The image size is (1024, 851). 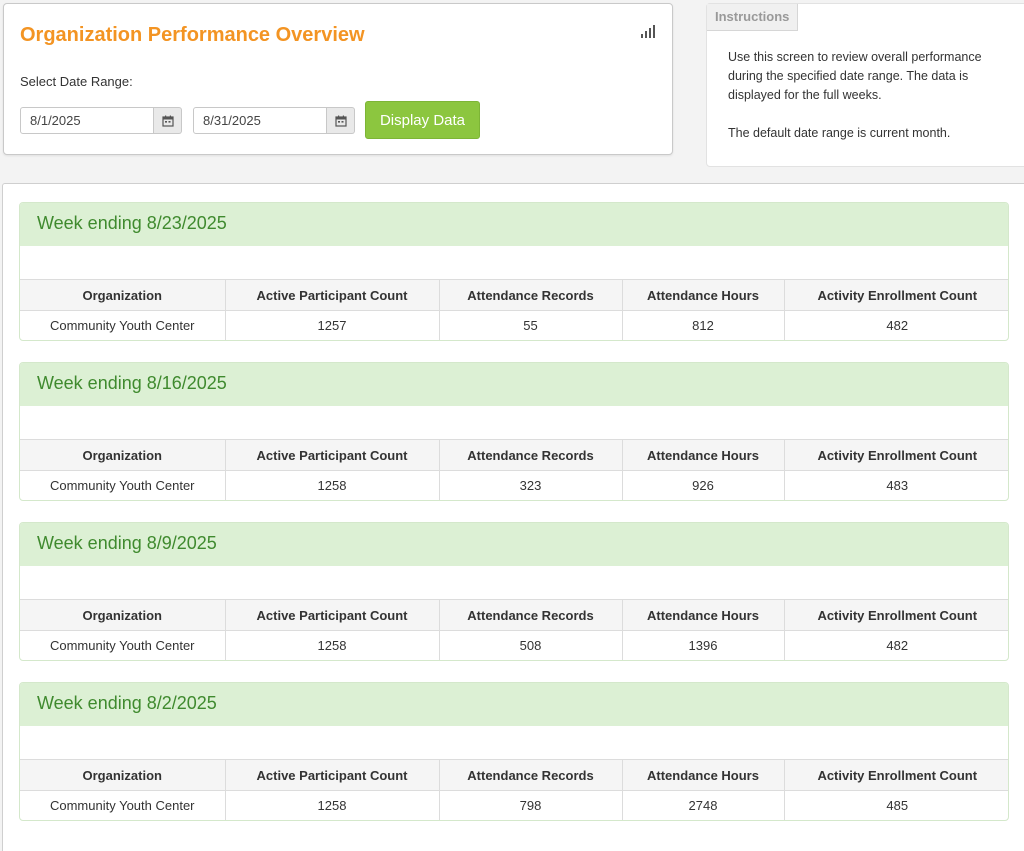 What do you see at coordinates (514, 224) in the screenshot?
I see `week-title: Week ending 8/23/2025` at bounding box center [514, 224].